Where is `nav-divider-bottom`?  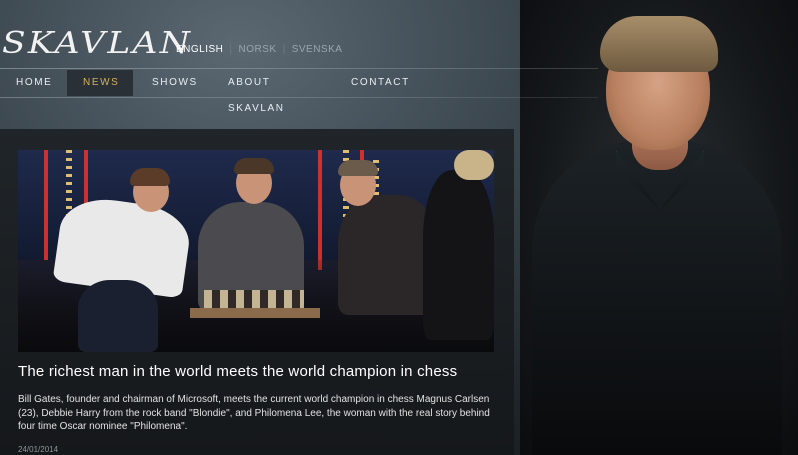
nav-divider-bottom is located at coordinates (299, 97).